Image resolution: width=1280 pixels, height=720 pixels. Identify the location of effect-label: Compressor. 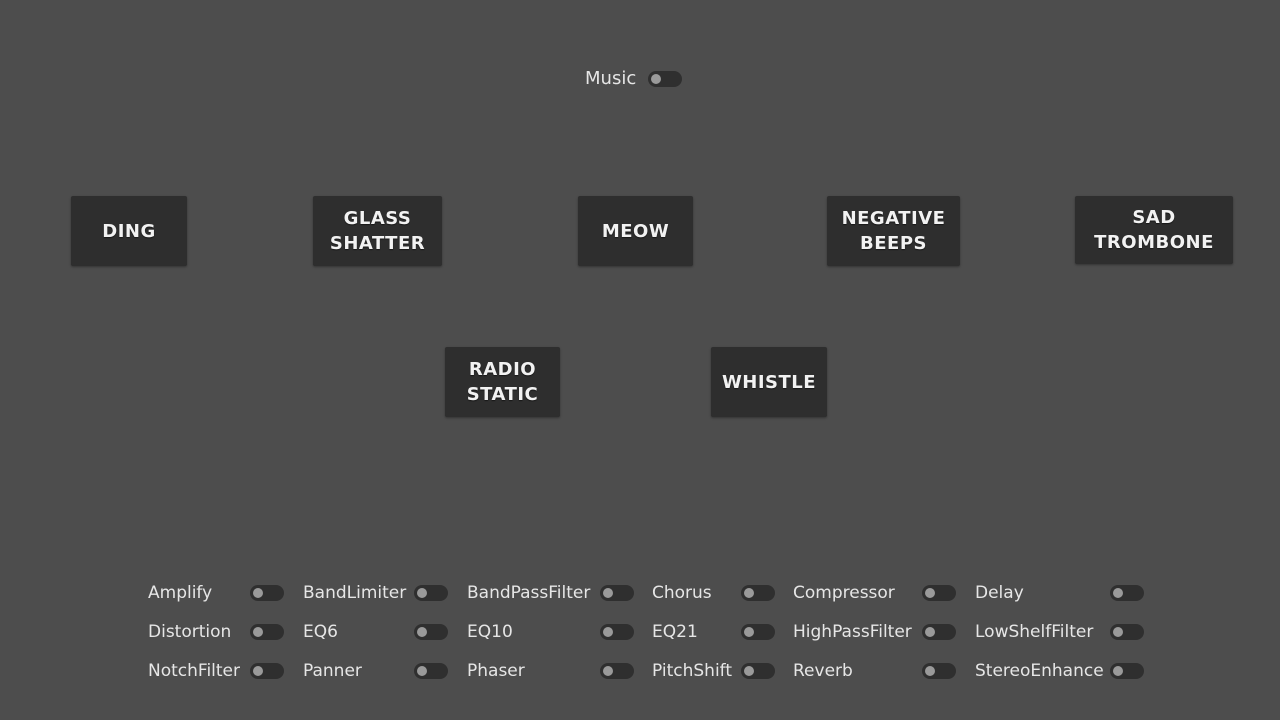
(844, 593).